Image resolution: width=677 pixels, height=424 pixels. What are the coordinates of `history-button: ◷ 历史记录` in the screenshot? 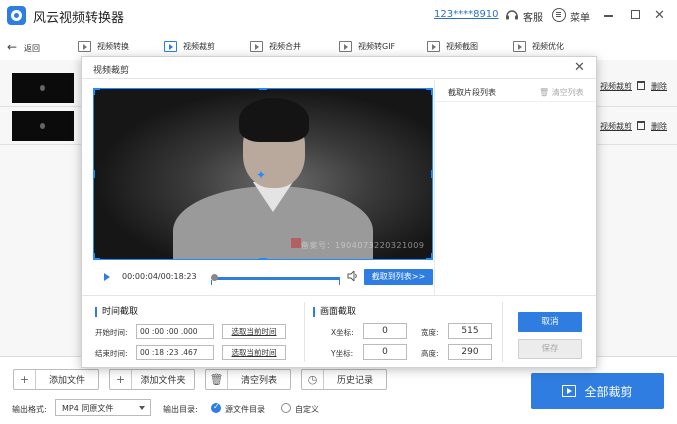 It's located at (344, 379).